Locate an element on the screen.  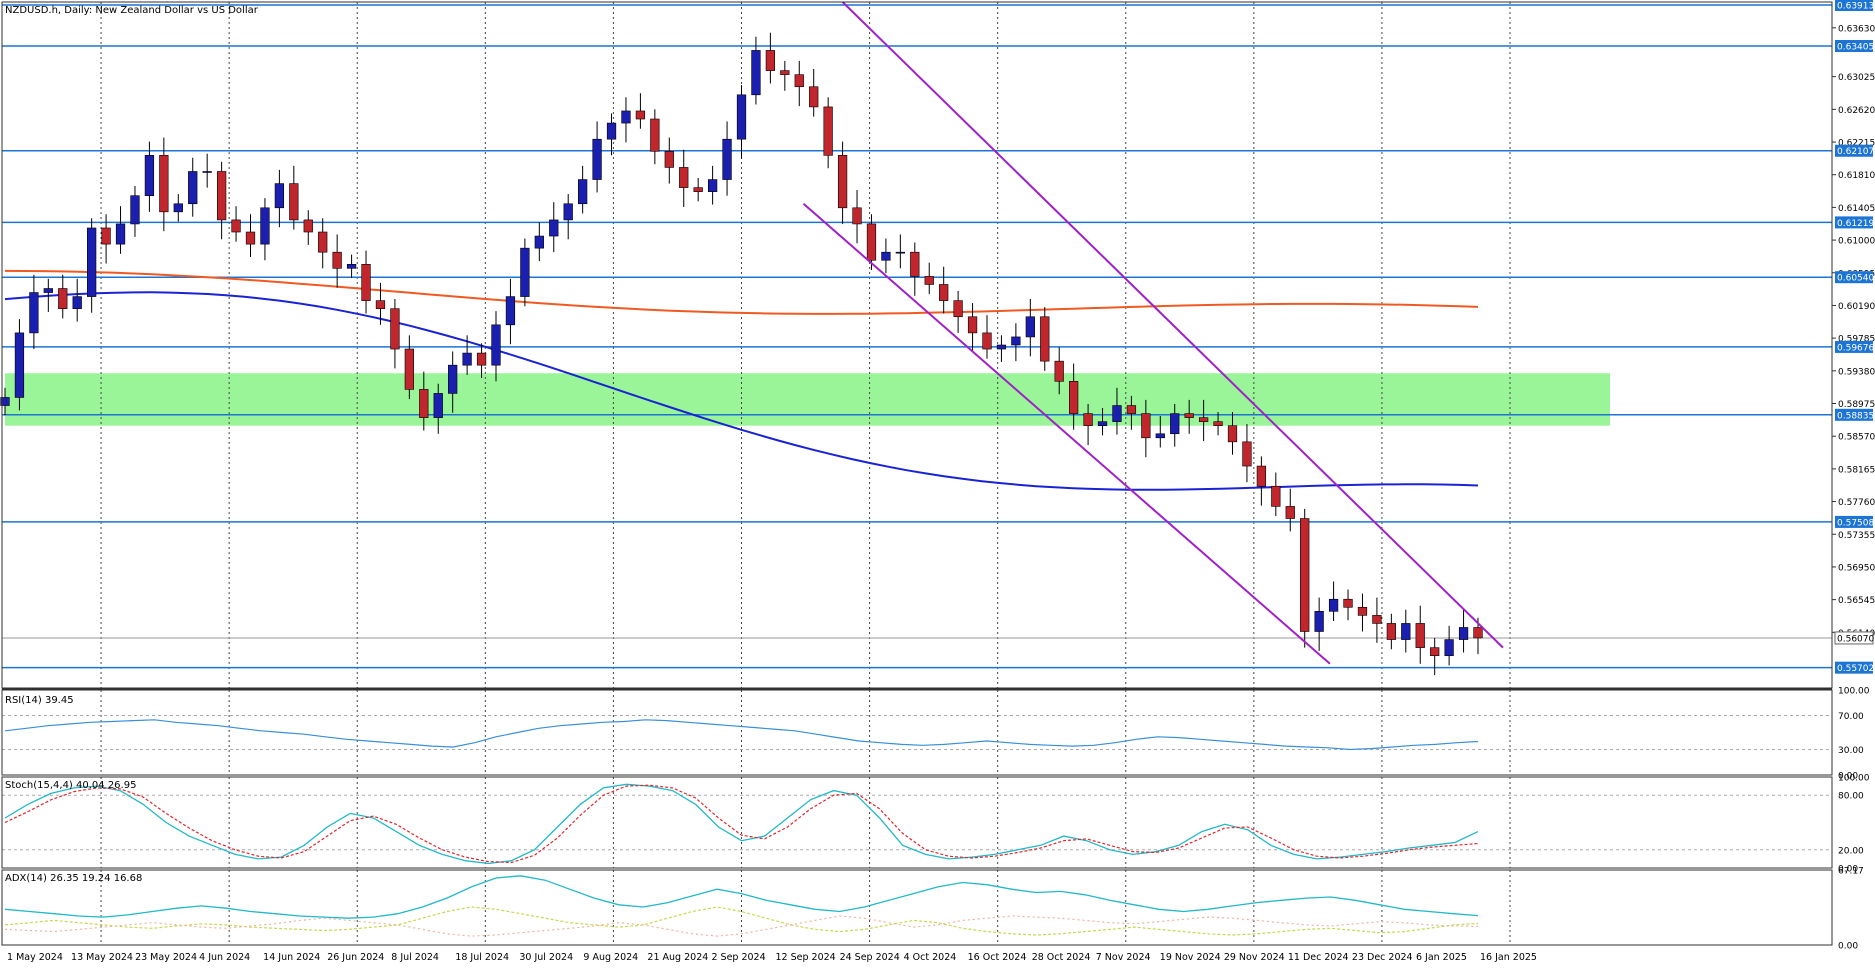
date-tick-label: 14 Jun 2024 is located at coordinates (291, 957).